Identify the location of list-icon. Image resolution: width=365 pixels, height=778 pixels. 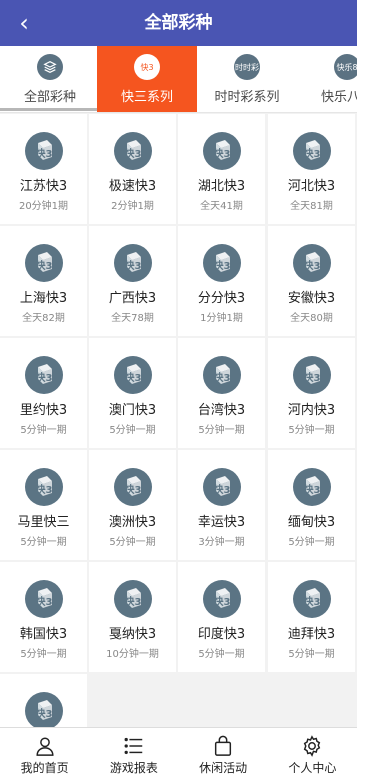
(133, 746).